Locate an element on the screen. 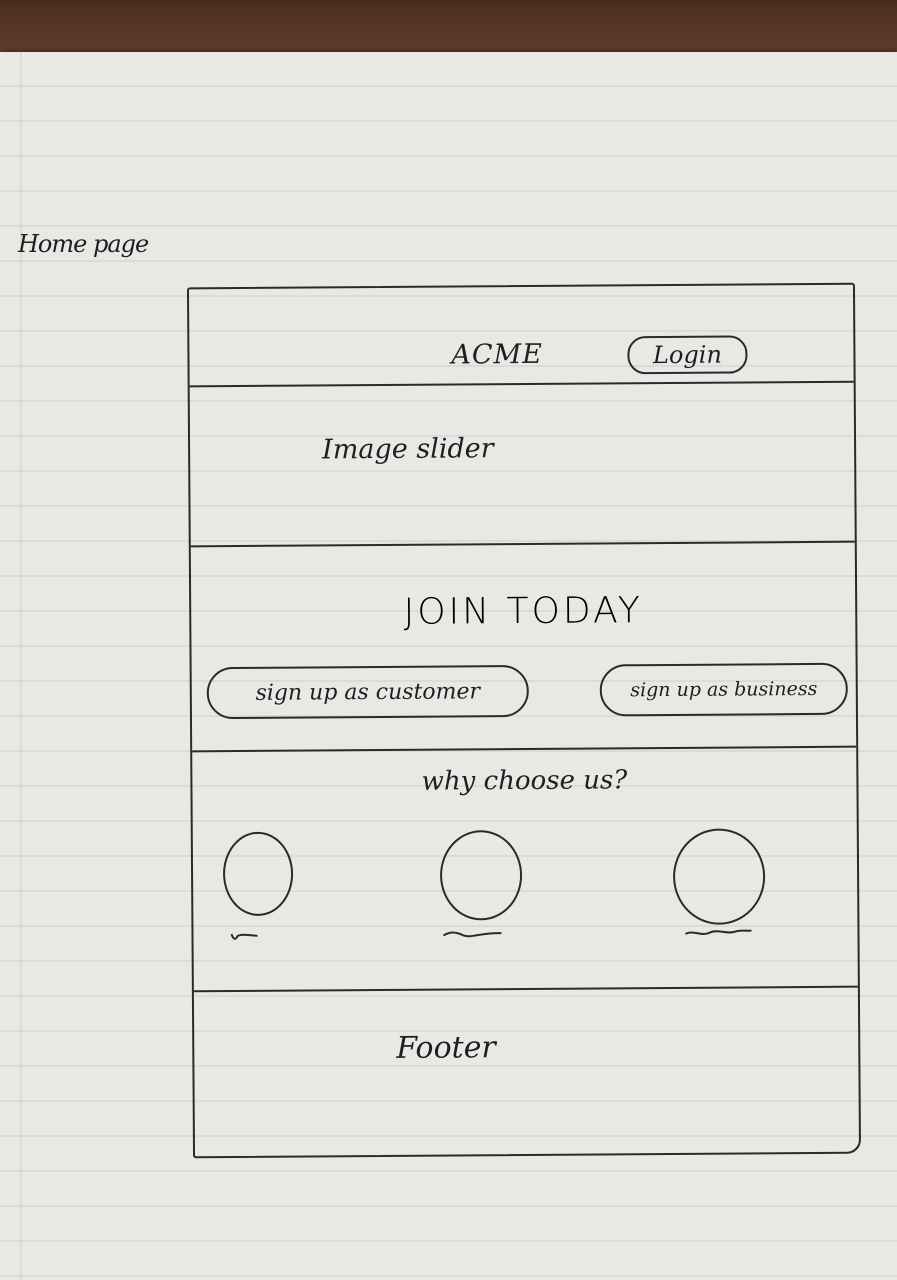 The image size is (897, 1280). image-slider-section: Image slider is located at coordinates (522, 464).